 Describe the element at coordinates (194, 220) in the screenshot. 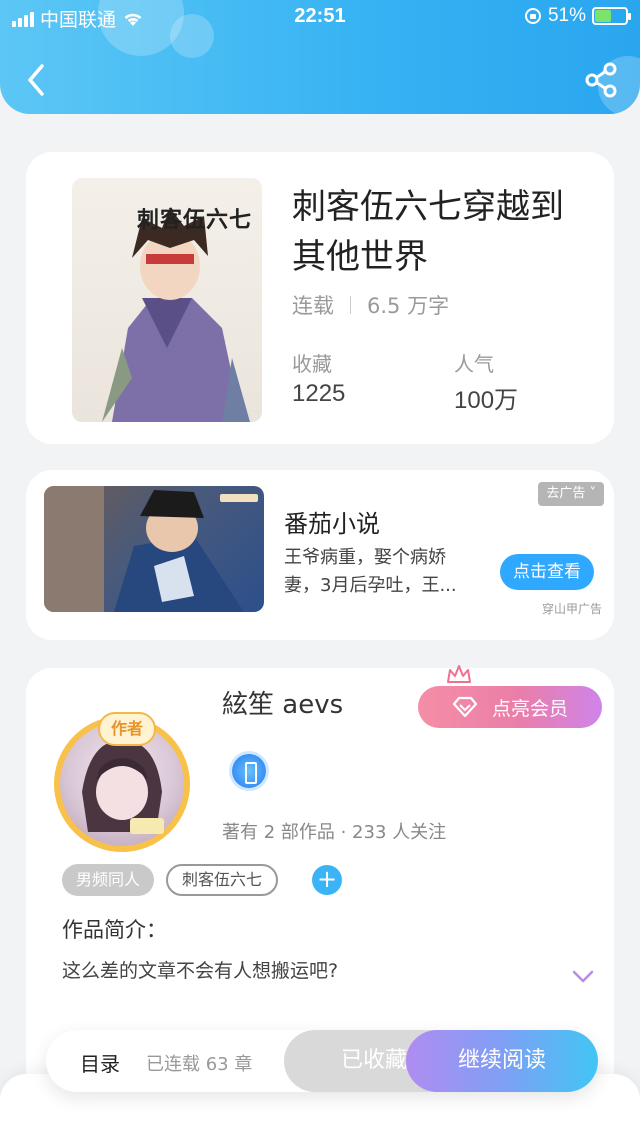

I see `cover-title-text: 刺客伍六七` at that location.